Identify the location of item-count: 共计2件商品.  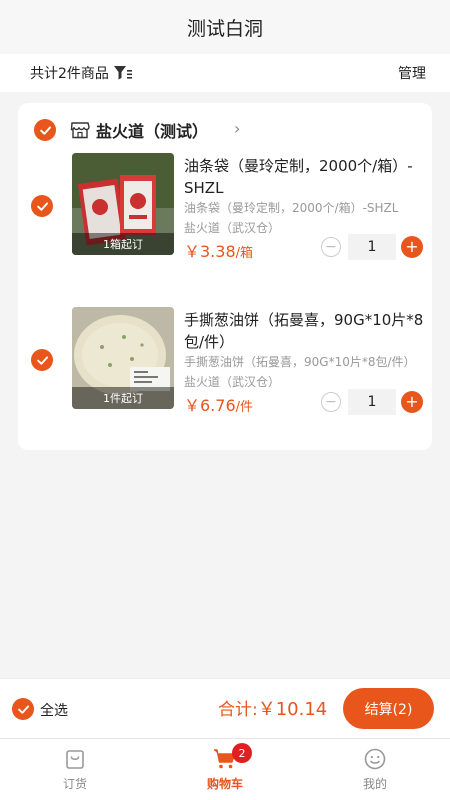
(81, 73).